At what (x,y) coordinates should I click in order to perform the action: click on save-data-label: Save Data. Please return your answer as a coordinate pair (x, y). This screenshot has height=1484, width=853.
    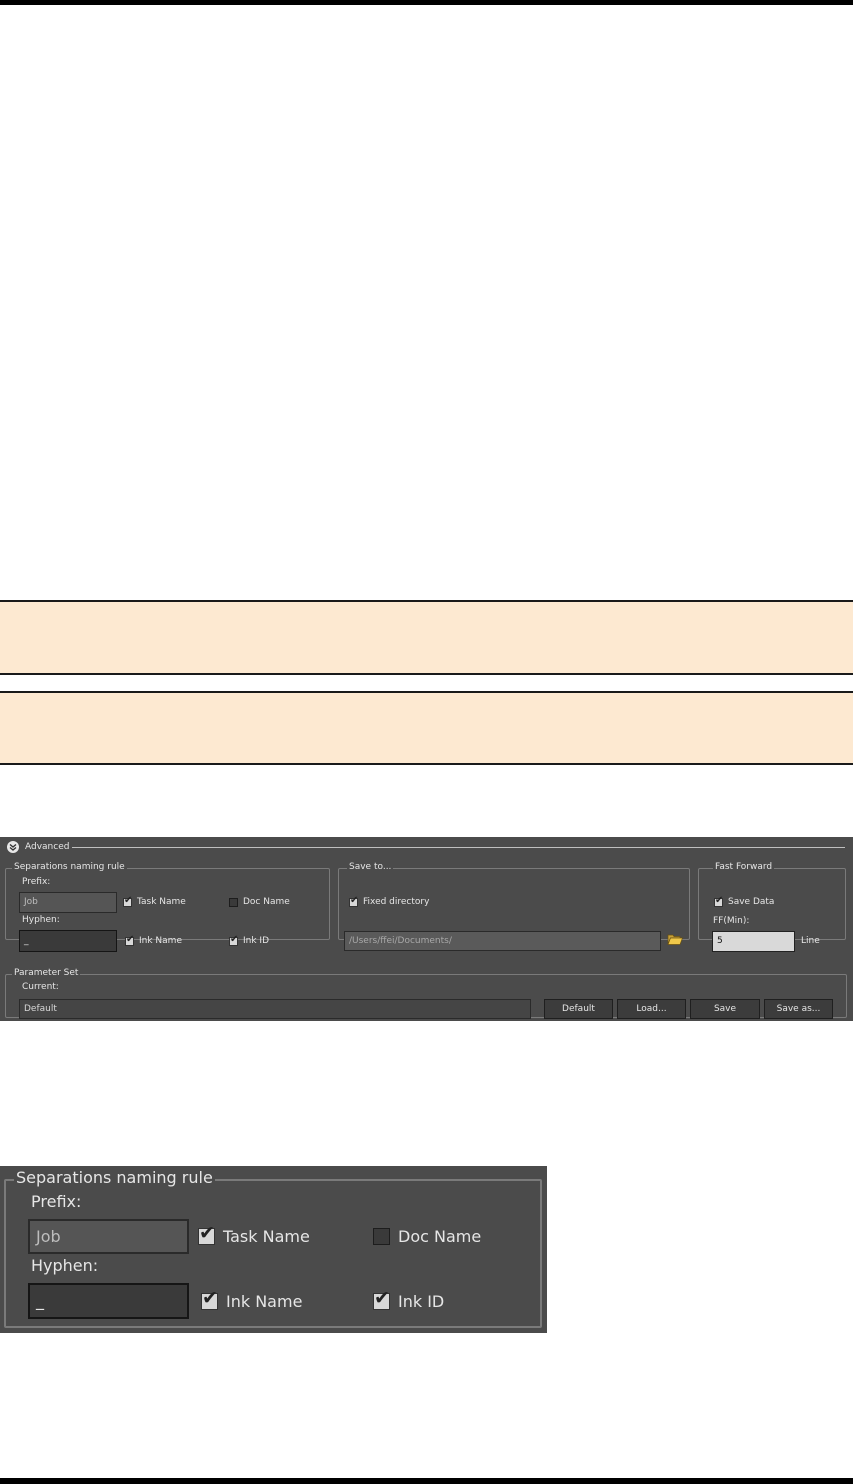
    Looking at the image, I should click on (751, 902).